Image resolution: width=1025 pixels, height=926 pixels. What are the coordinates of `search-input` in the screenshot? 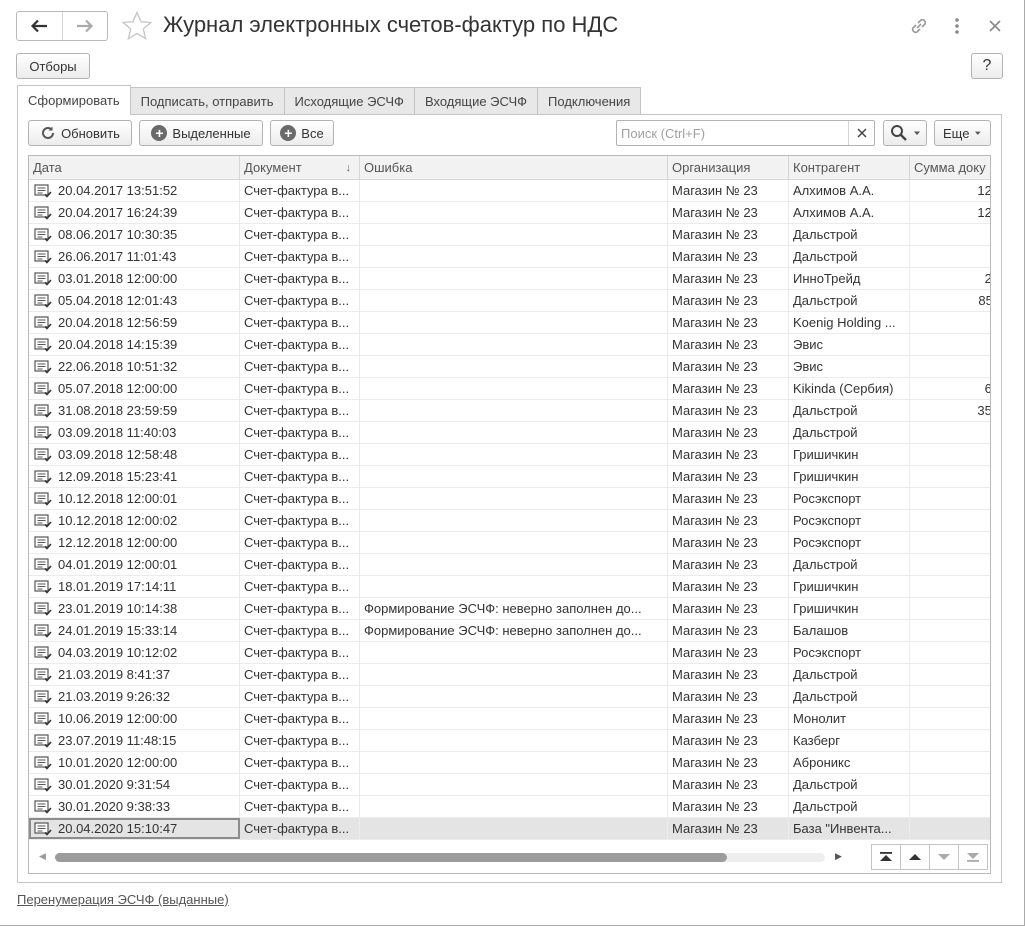 It's located at (732, 133).